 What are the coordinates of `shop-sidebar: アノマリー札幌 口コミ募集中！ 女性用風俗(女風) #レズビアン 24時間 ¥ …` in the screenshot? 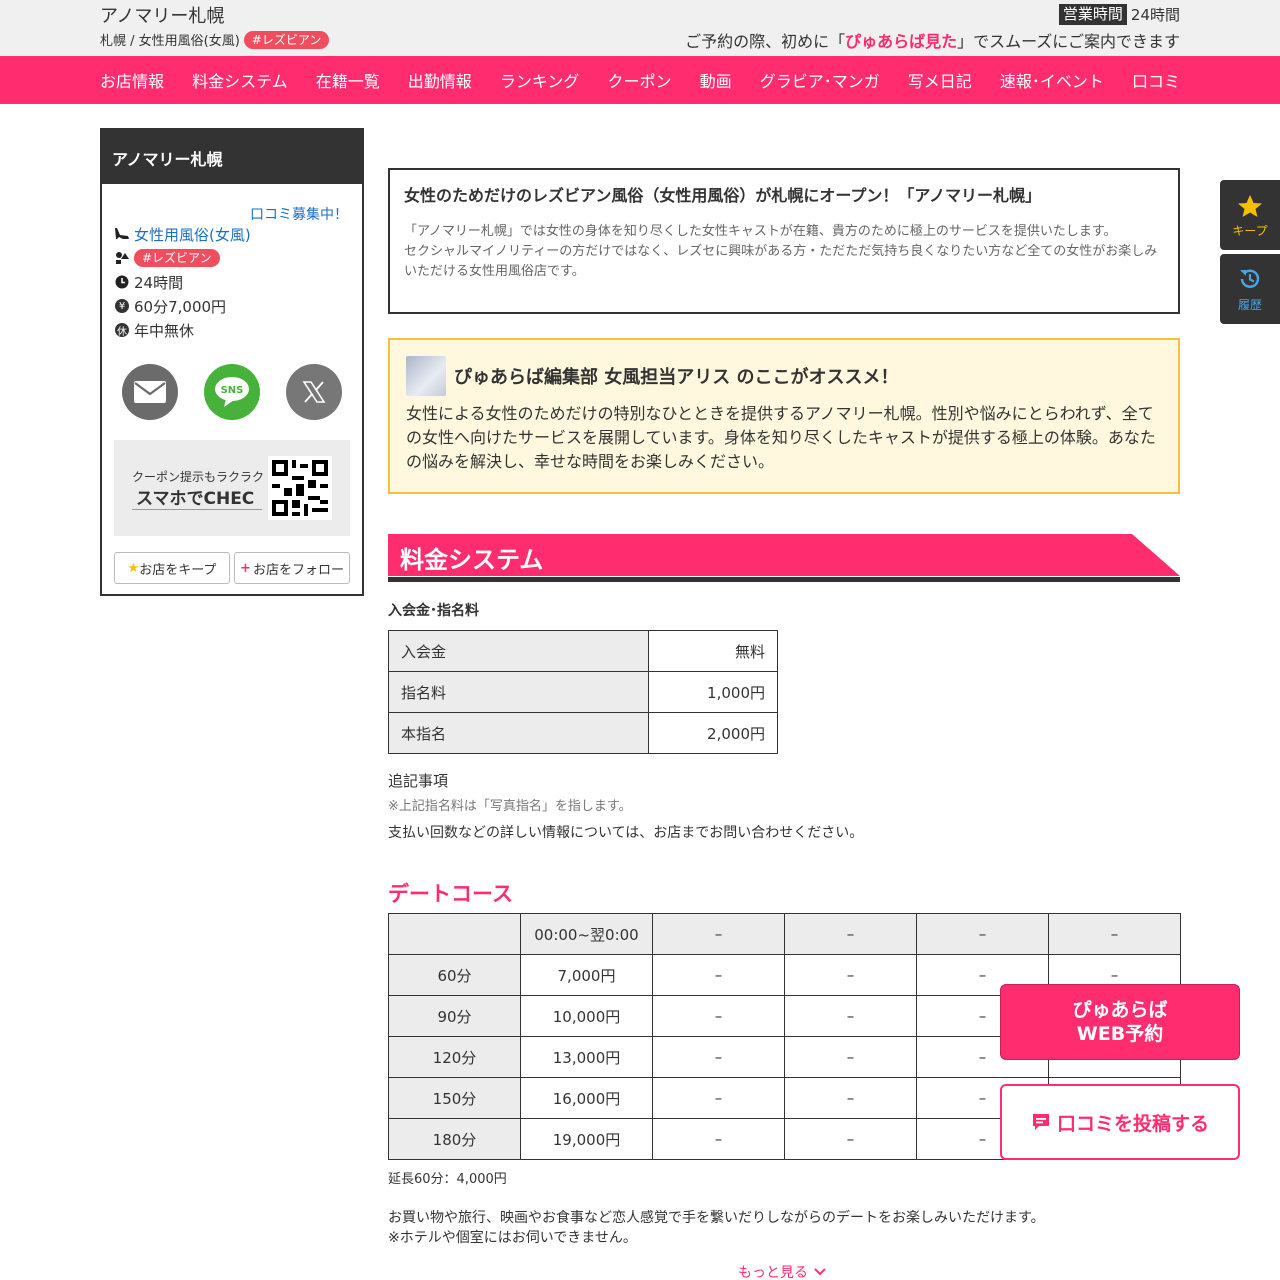 It's located at (232, 362).